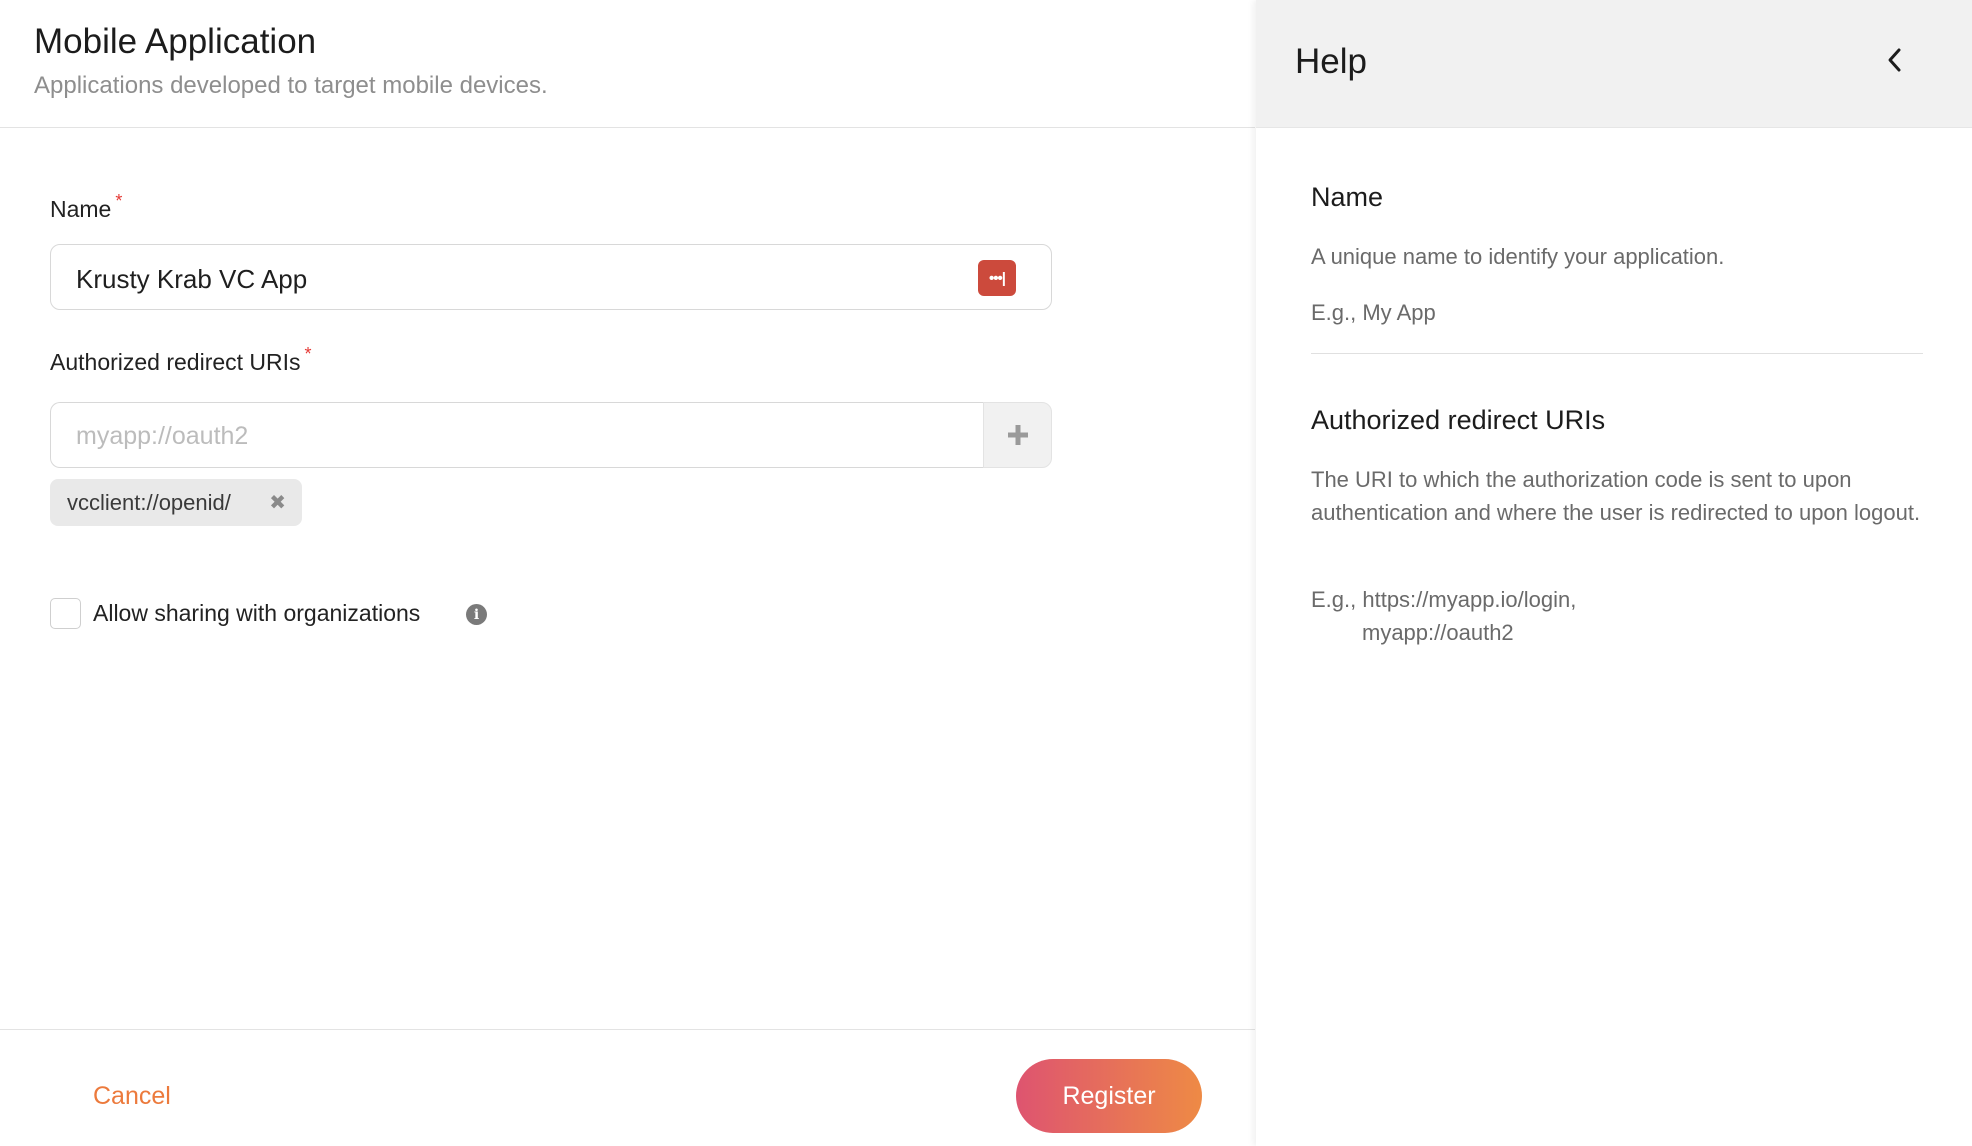 The height and width of the screenshot is (1146, 1972). What do you see at coordinates (551, 277) in the screenshot?
I see `name-input: Krusty Krab VC App •••|` at bounding box center [551, 277].